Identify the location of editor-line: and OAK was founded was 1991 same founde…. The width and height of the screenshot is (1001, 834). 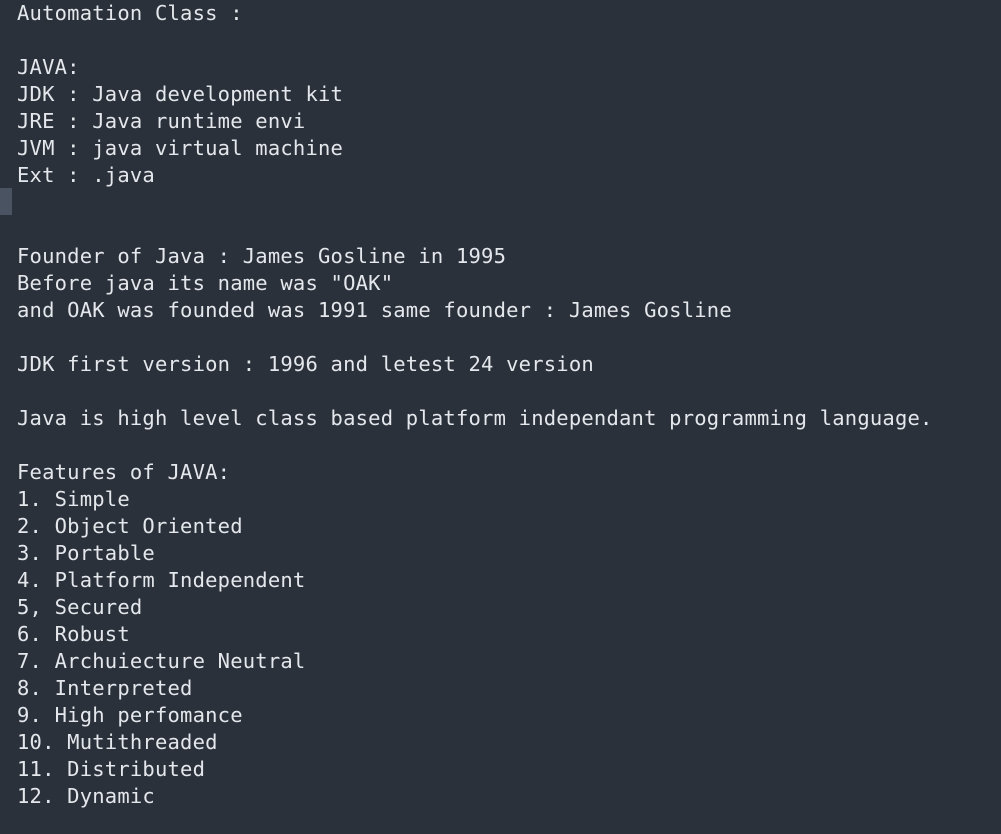
(509, 310).